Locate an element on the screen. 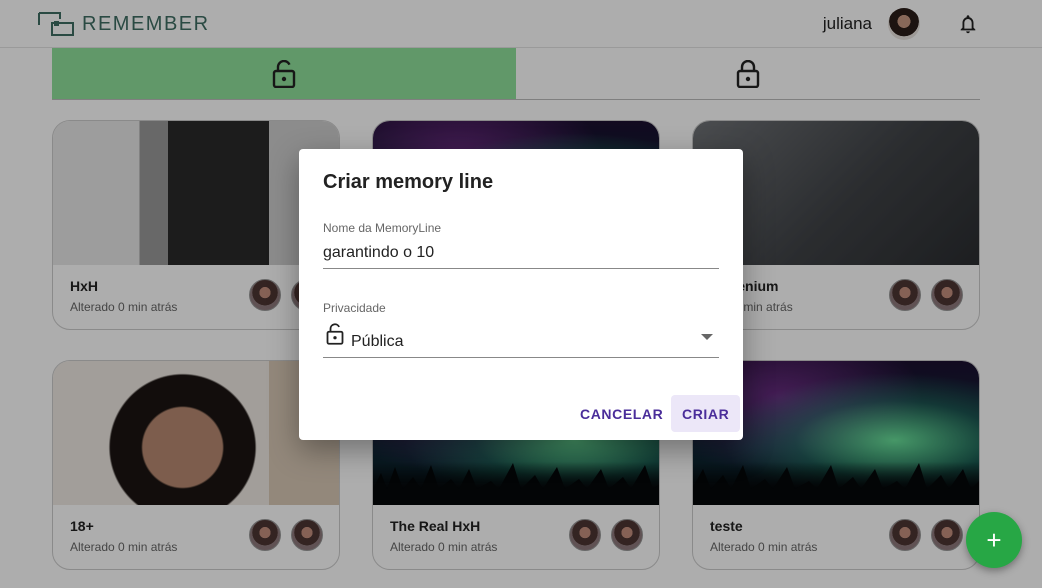  dialog-title: Criar memory line is located at coordinates (408, 182).